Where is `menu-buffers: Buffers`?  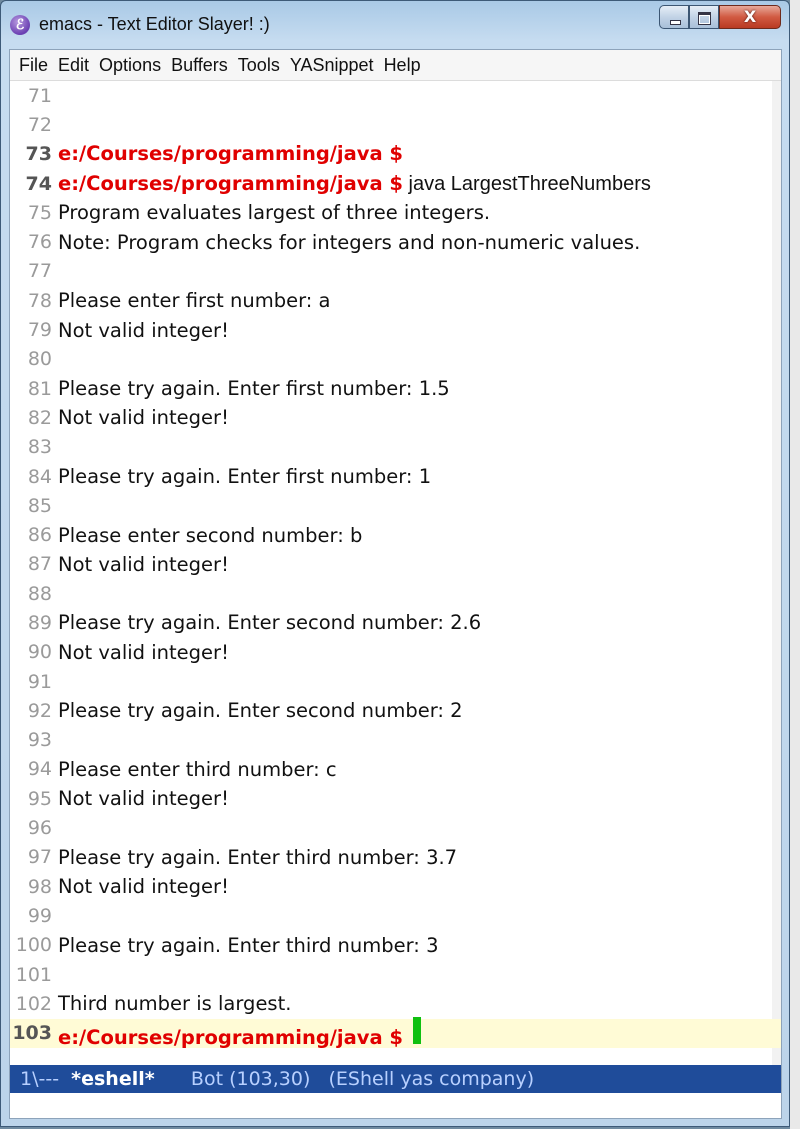 menu-buffers: Buffers is located at coordinates (199, 65).